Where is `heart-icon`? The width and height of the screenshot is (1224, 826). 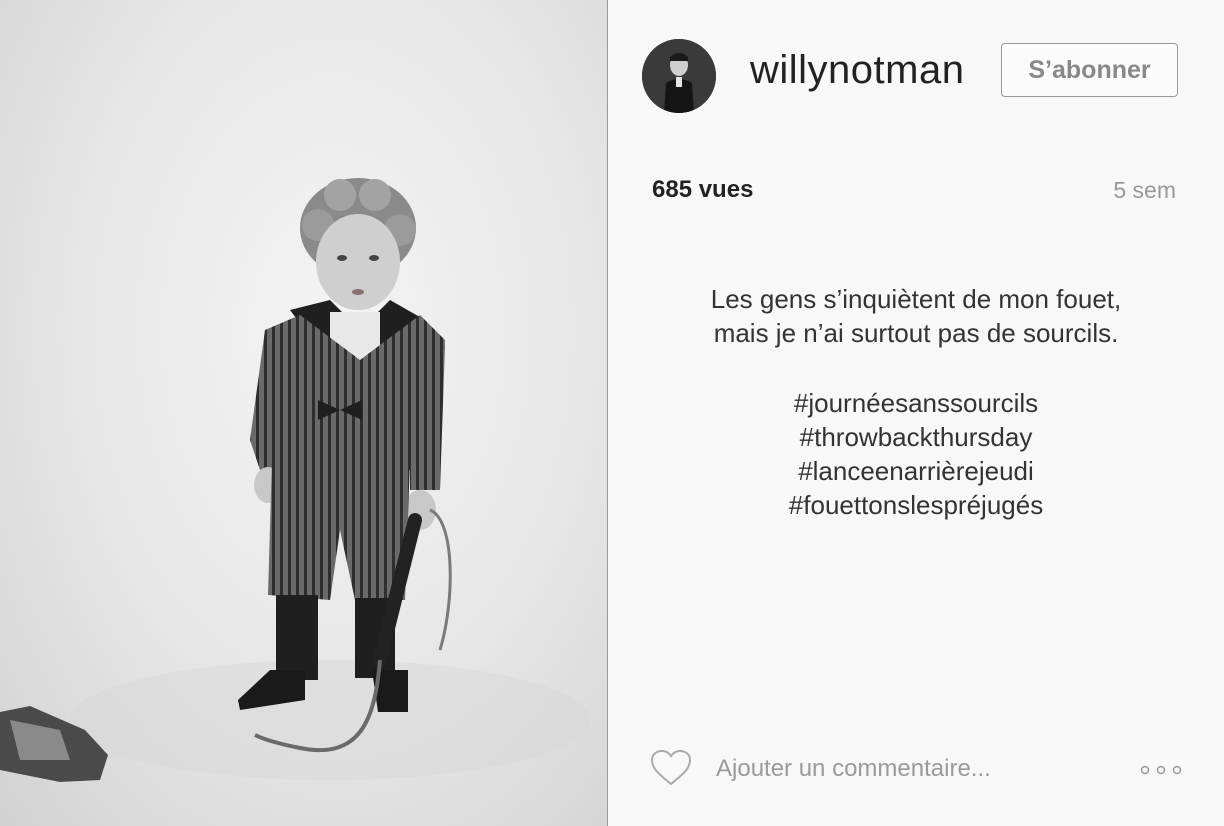
heart-icon is located at coordinates (671, 768).